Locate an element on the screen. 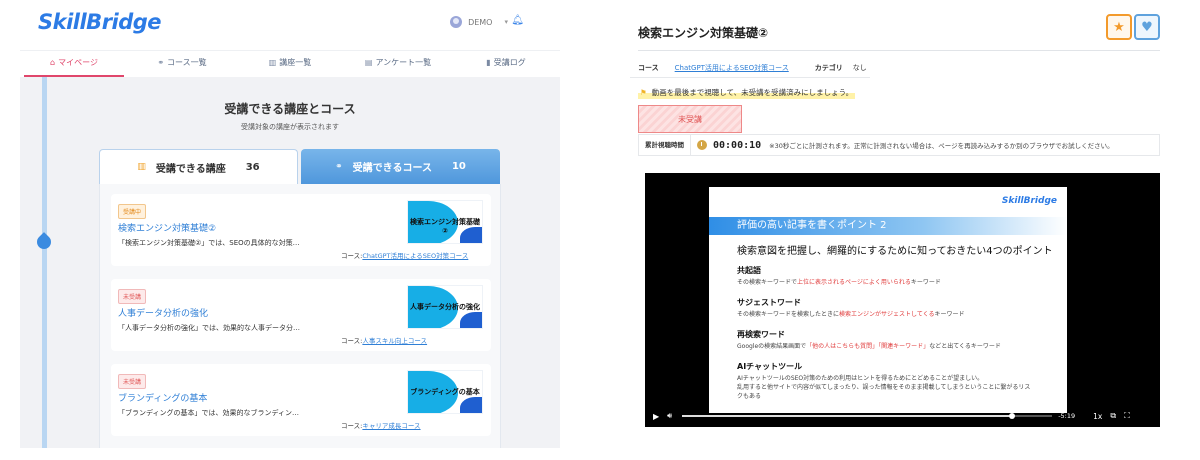 The height and width of the screenshot is (460, 1200). nav-learning-log: ▮ 受講ログ is located at coordinates (506, 63).